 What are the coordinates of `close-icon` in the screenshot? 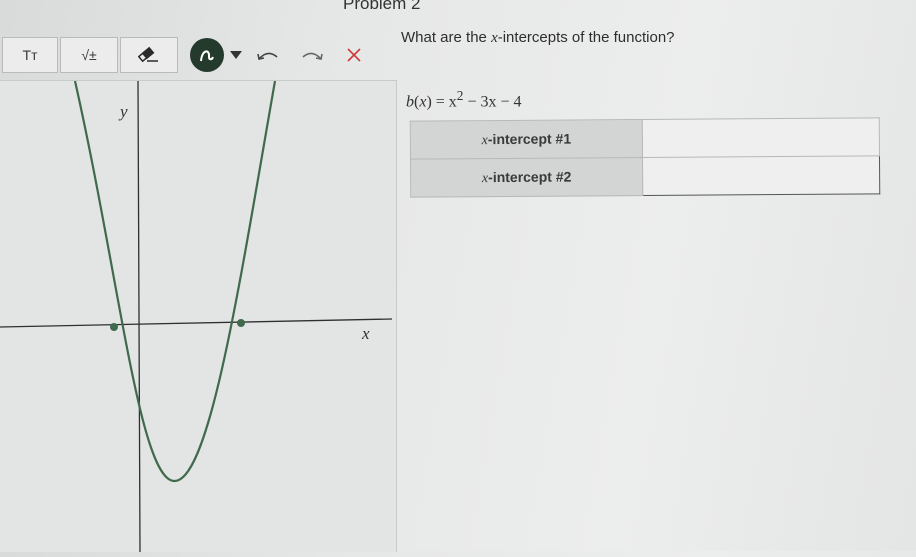 It's located at (354, 55).